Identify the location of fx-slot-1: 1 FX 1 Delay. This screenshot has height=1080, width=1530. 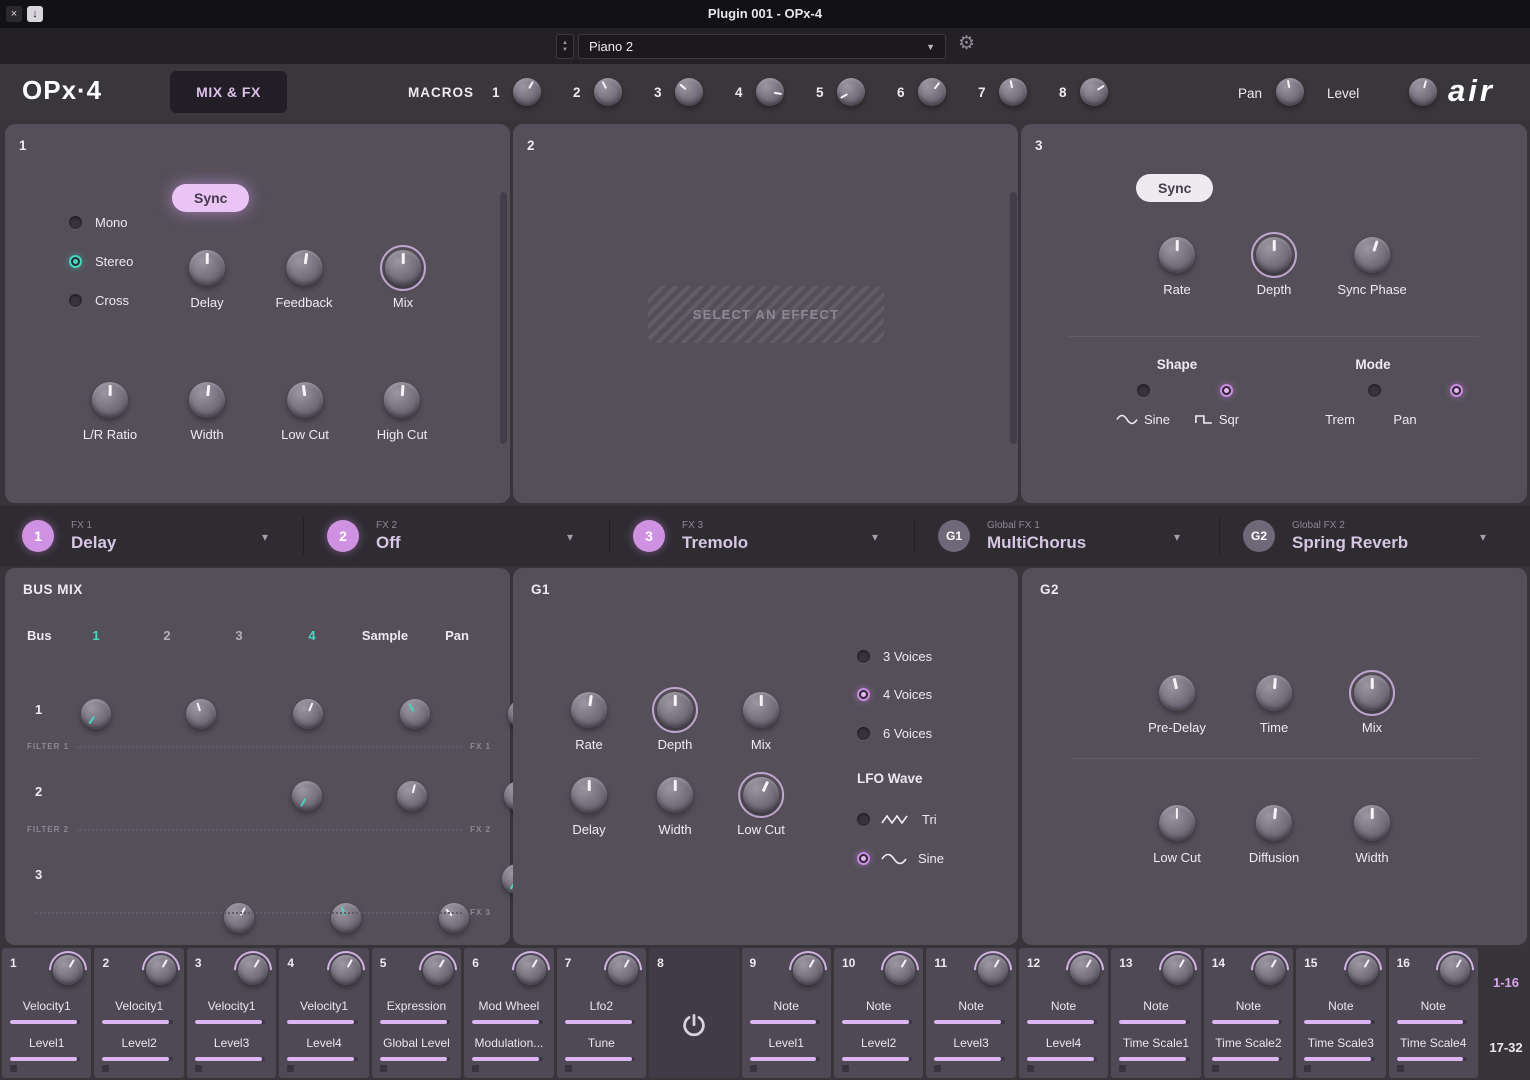
(69, 536).